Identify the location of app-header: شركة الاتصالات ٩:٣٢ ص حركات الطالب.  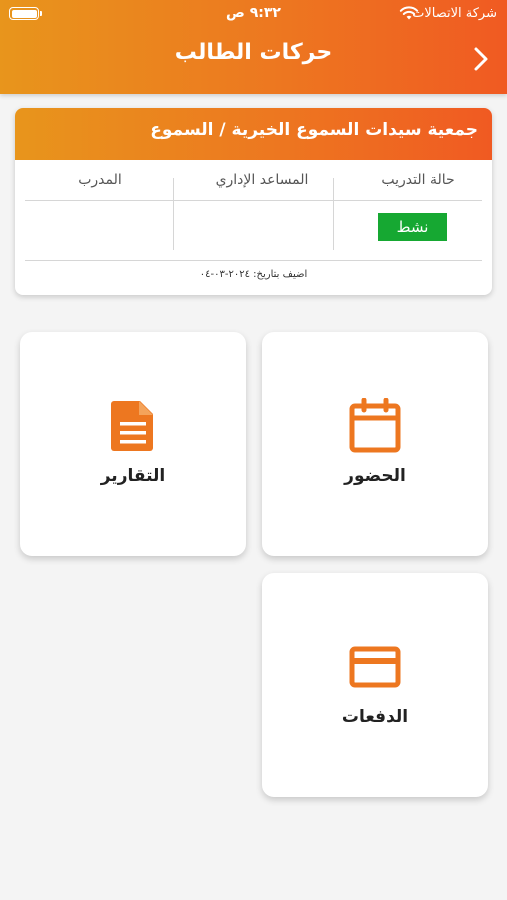
(253, 47).